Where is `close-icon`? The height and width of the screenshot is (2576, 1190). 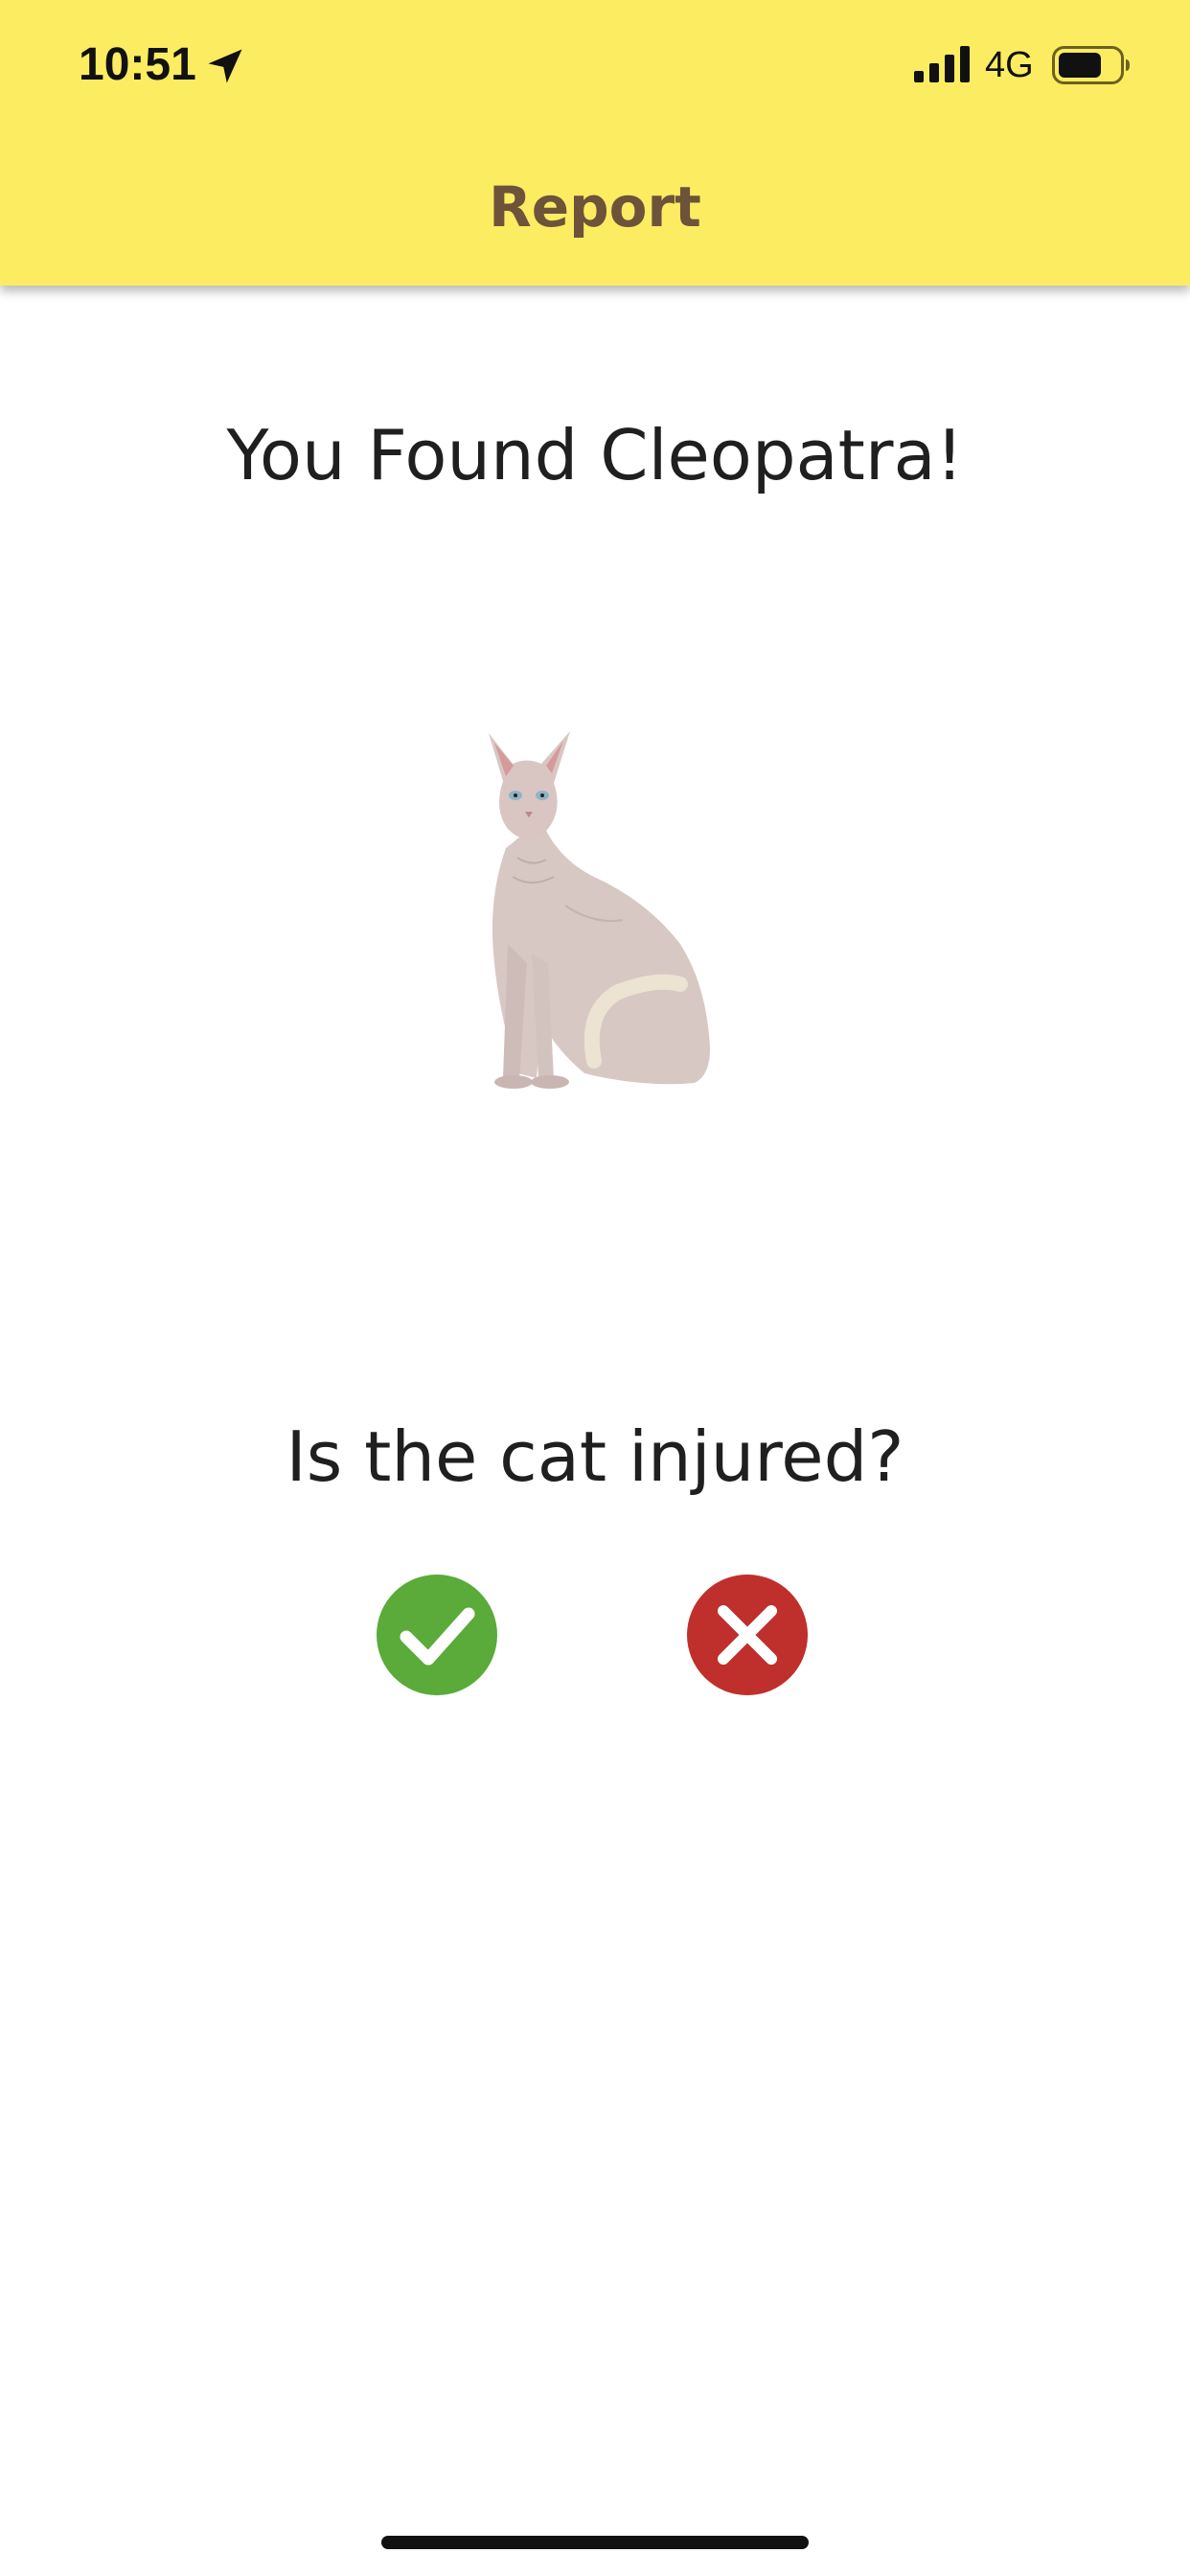 close-icon is located at coordinates (747, 1635).